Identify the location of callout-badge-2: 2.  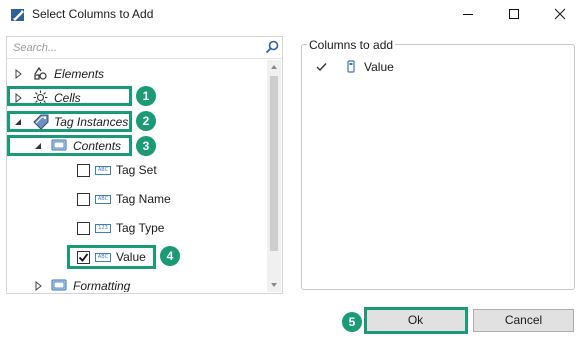
(146, 121).